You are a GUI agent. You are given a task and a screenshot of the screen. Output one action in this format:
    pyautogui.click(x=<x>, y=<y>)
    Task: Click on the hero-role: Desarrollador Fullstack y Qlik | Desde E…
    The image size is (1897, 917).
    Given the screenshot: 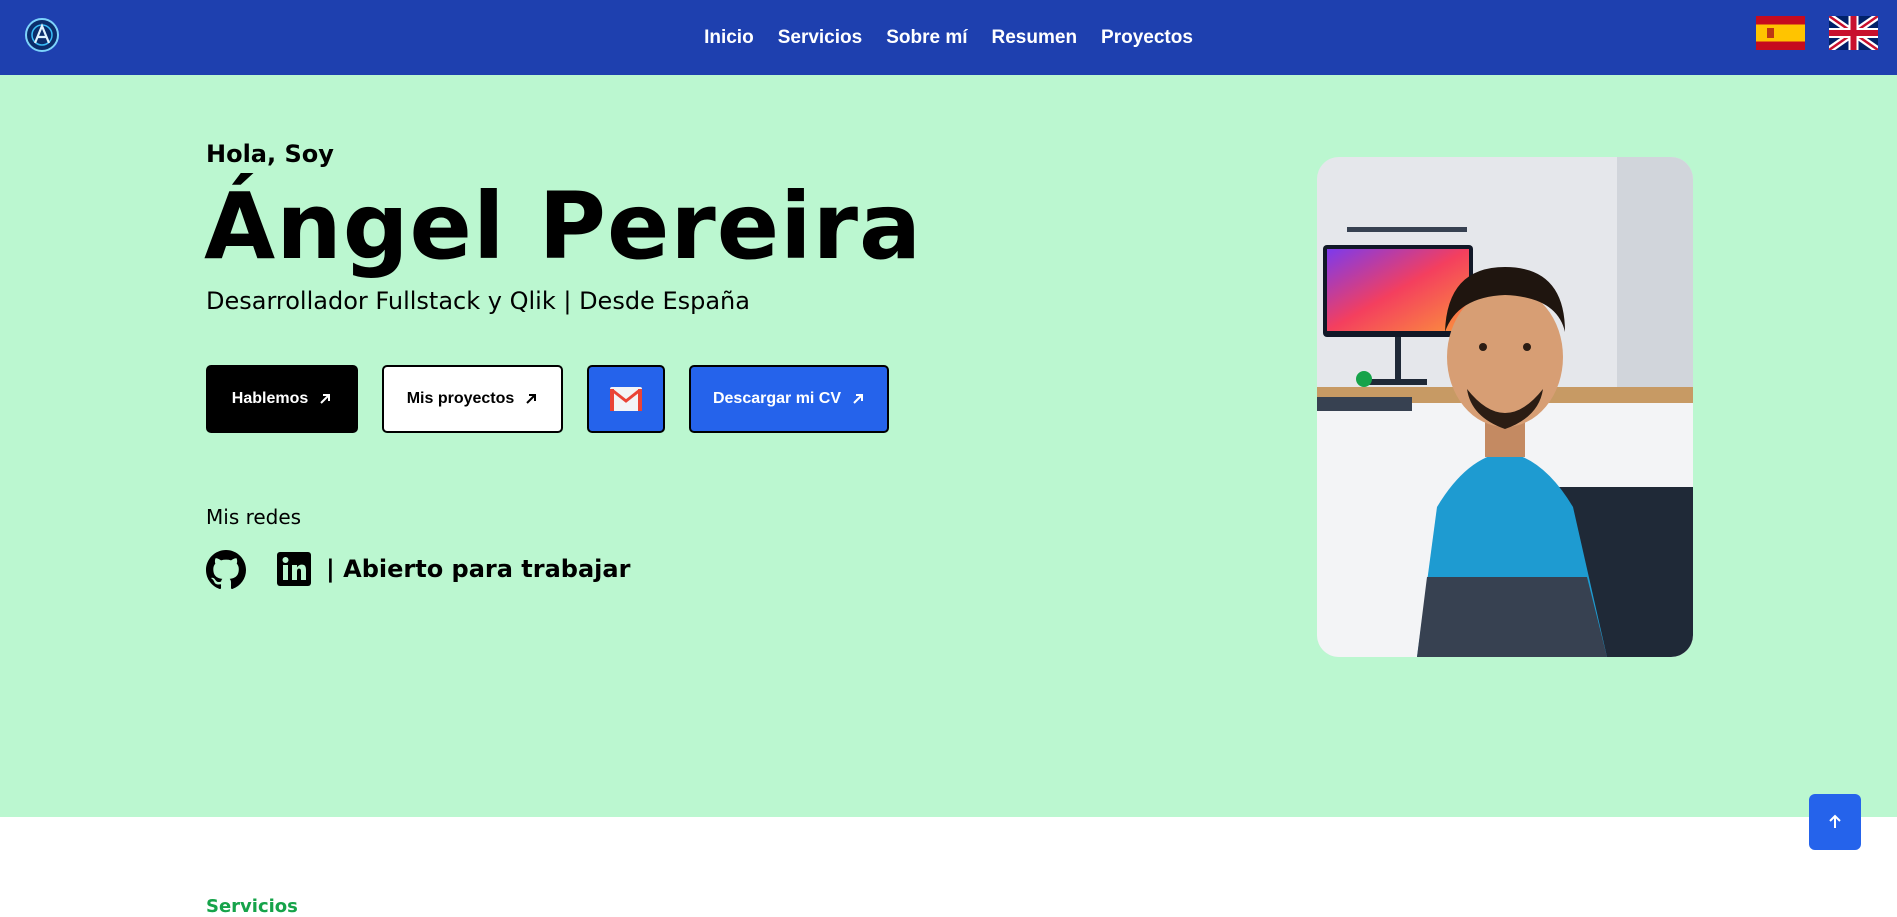 What is the action you would take?
    pyautogui.click(x=478, y=301)
    